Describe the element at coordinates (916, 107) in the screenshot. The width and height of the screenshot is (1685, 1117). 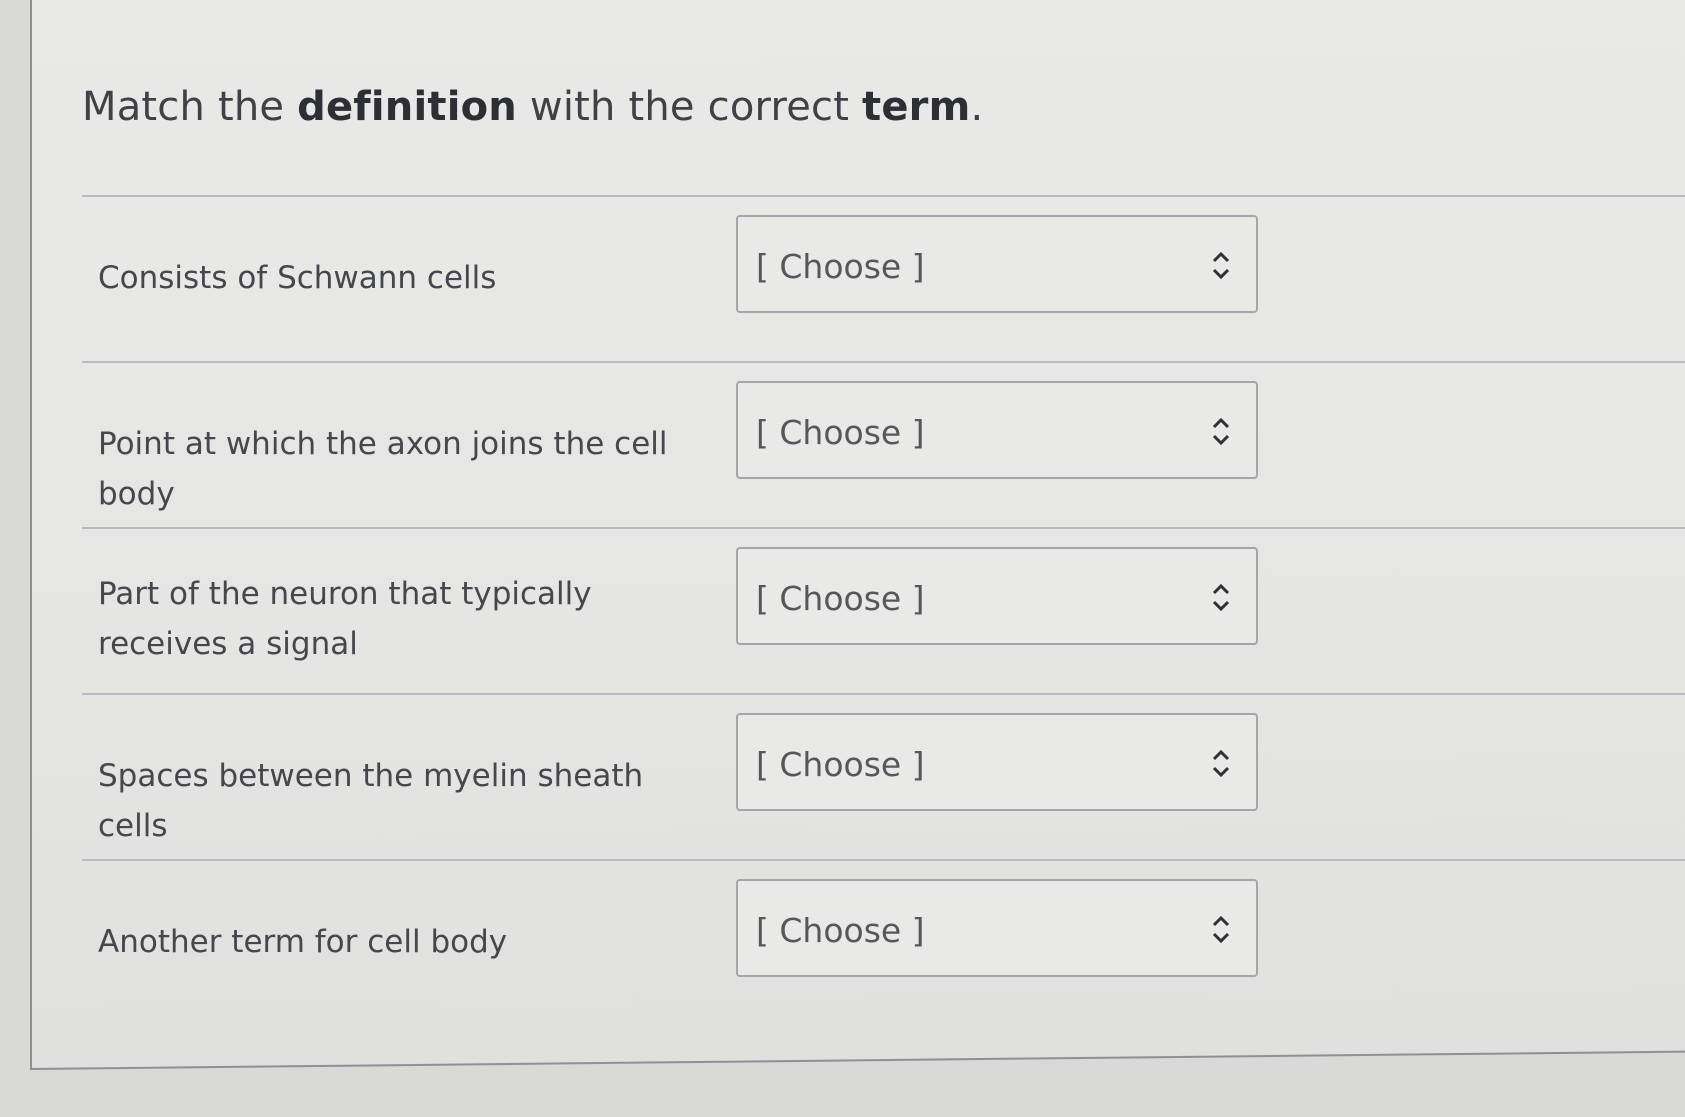
I see `question-bold-term: term` at that location.